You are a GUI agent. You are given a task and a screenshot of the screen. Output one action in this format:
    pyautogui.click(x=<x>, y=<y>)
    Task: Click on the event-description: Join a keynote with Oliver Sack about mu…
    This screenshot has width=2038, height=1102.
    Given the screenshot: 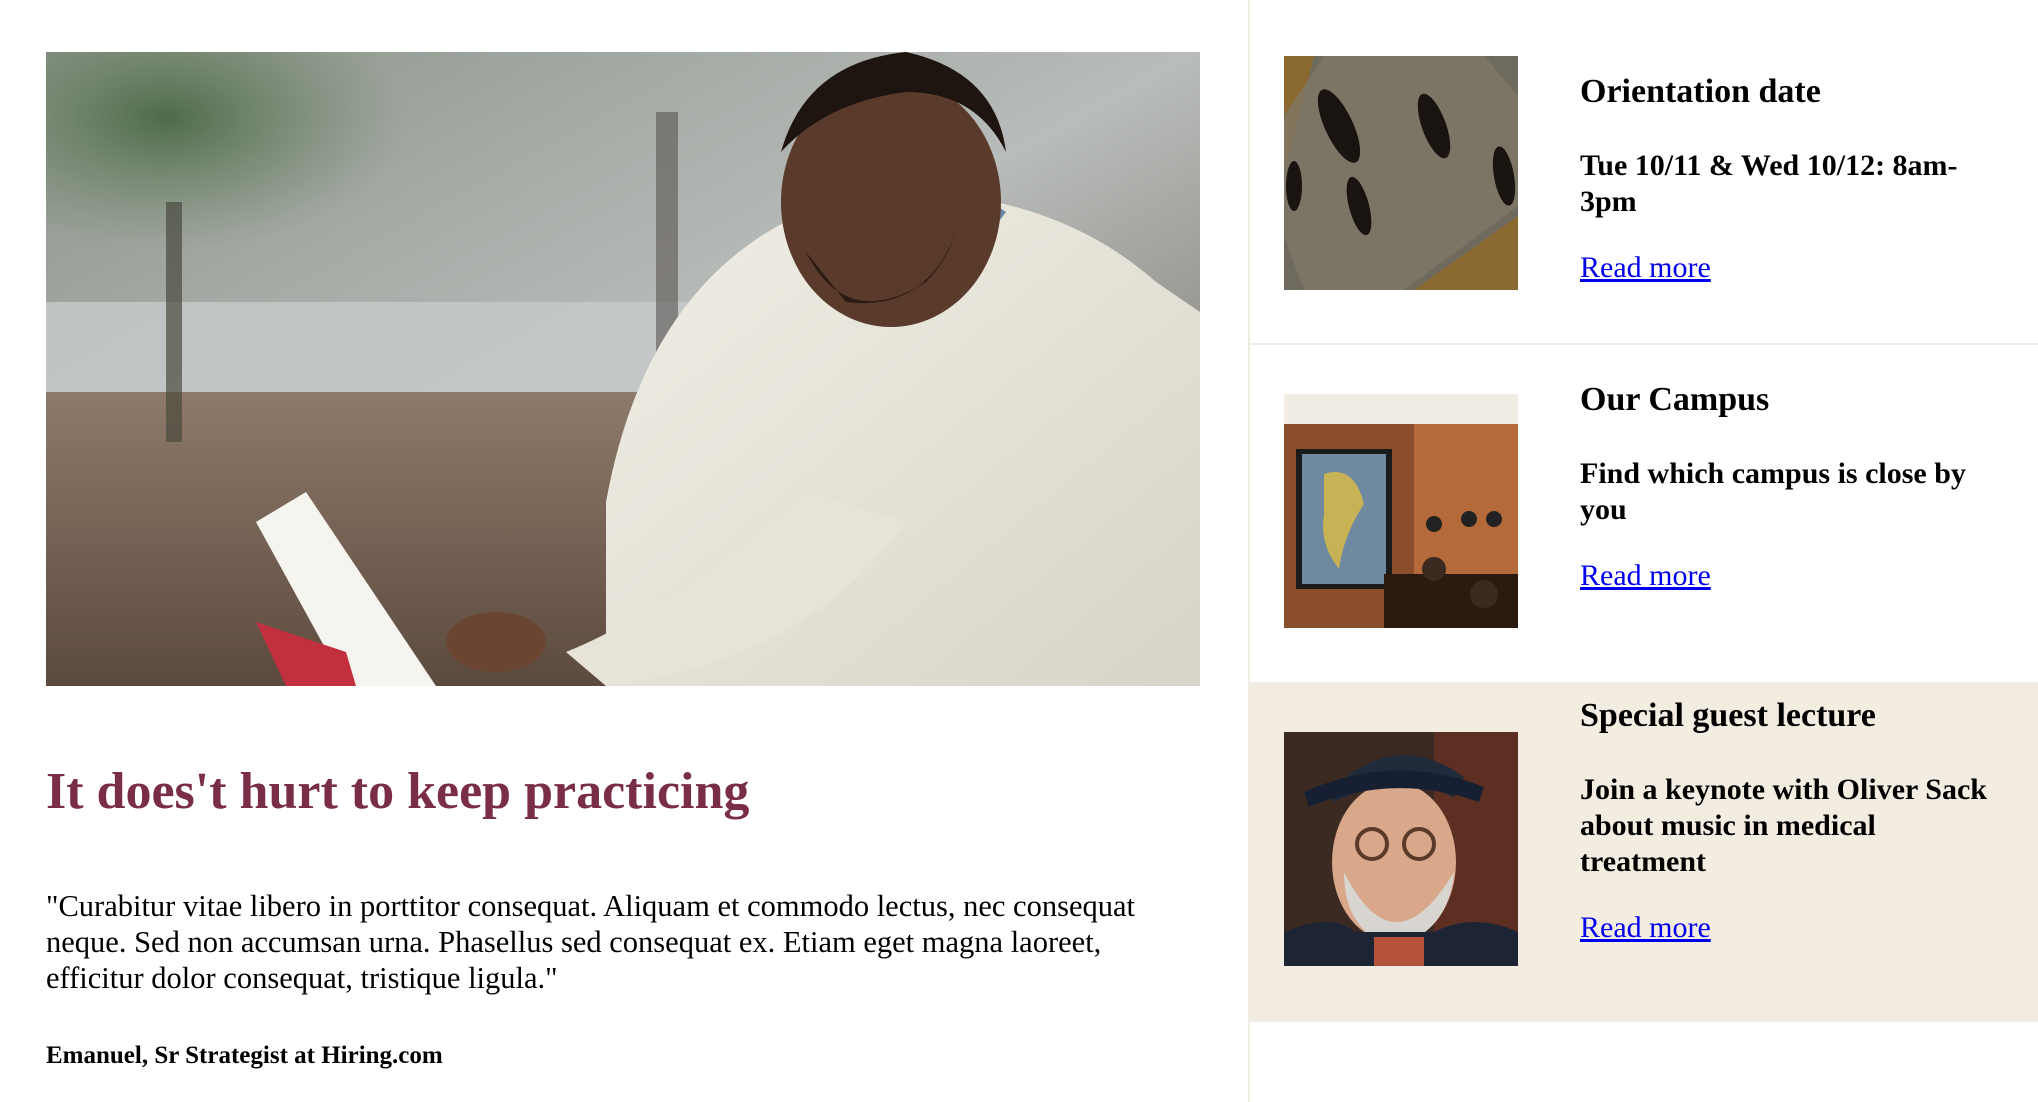 What is the action you would take?
    pyautogui.click(x=1783, y=825)
    